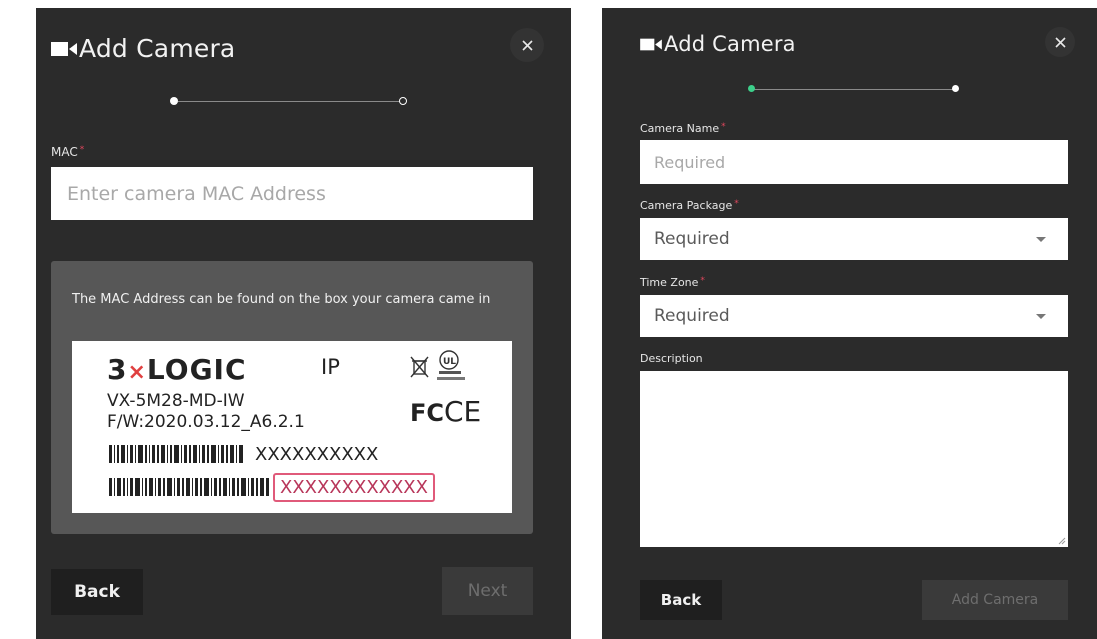 The height and width of the screenshot is (639, 1097). I want to click on time-zone-label-text: Time Zone, so click(669, 282).